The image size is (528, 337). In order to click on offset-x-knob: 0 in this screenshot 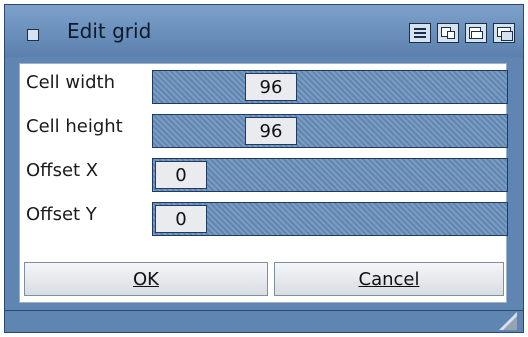, I will do `click(181, 175)`.